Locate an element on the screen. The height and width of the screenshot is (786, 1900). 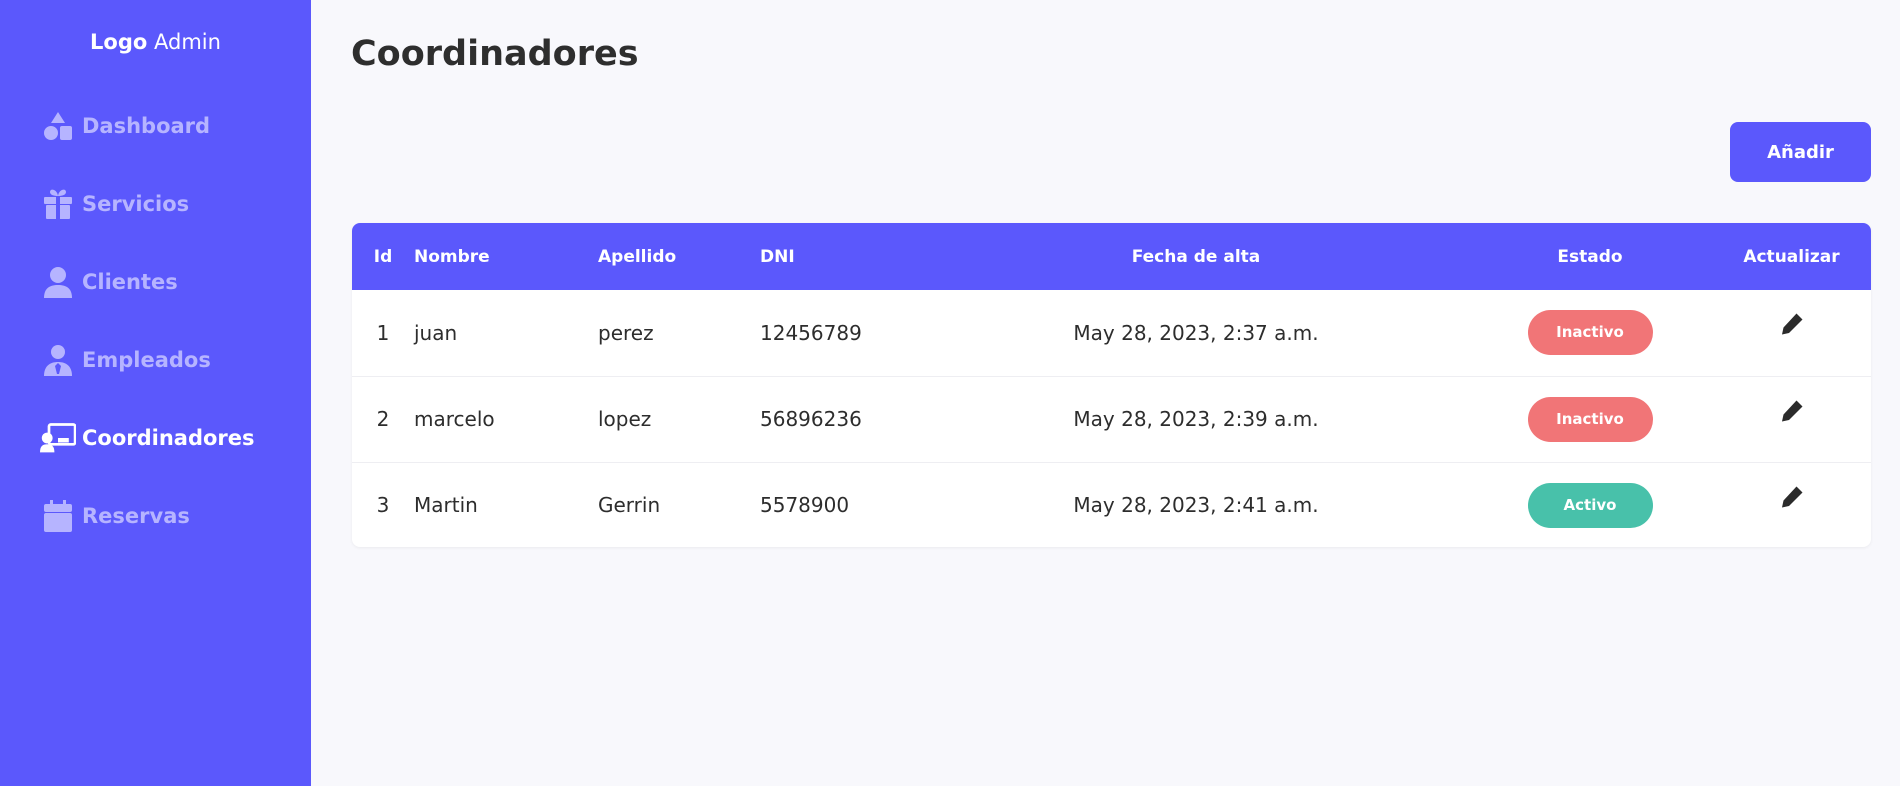
app-logo: Logo Admin is located at coordinates (155, 42).